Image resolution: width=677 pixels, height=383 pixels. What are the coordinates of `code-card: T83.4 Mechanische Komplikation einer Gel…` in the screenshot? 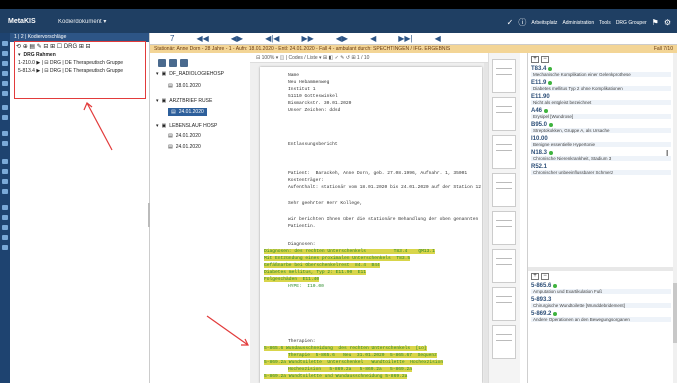 It's located at (601, 71).